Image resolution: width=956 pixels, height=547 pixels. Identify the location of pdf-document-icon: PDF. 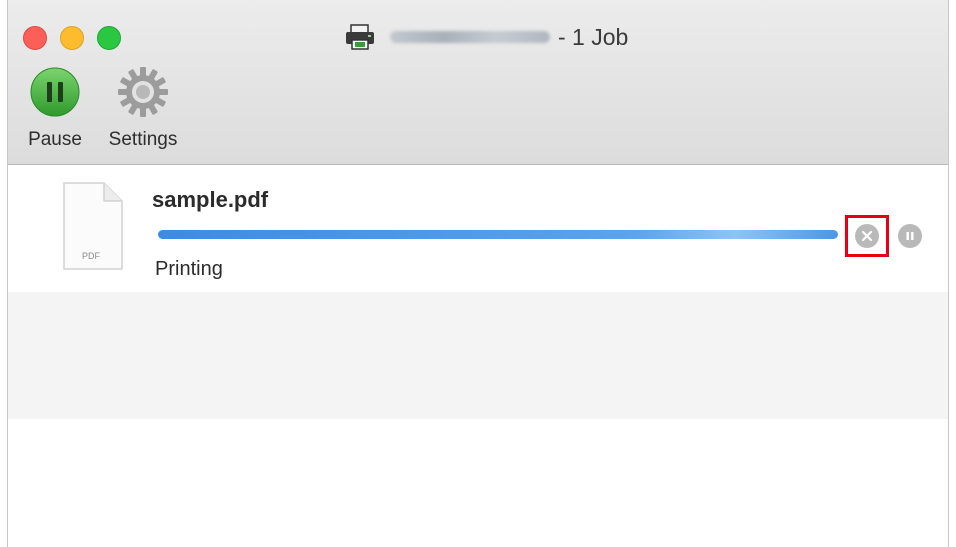
(93, 226).